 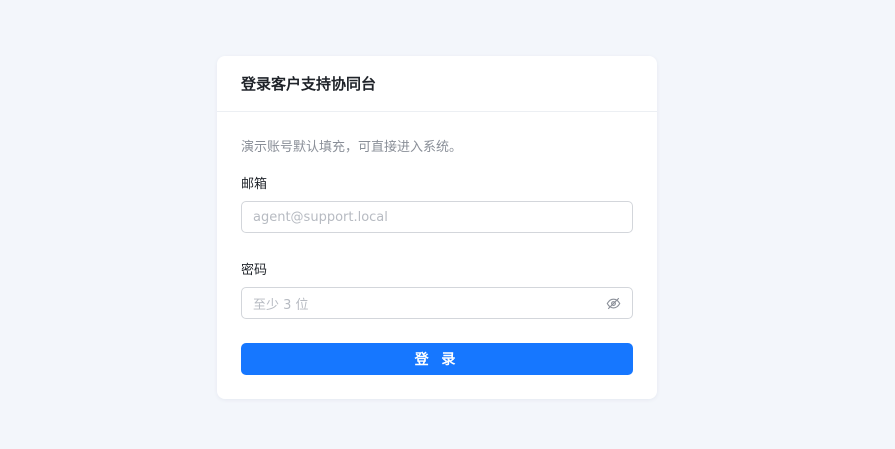 What do you see at coordinates (613, 303) in the screenshot?
I see `eye-off-icon` at bounding box center [613, 303].